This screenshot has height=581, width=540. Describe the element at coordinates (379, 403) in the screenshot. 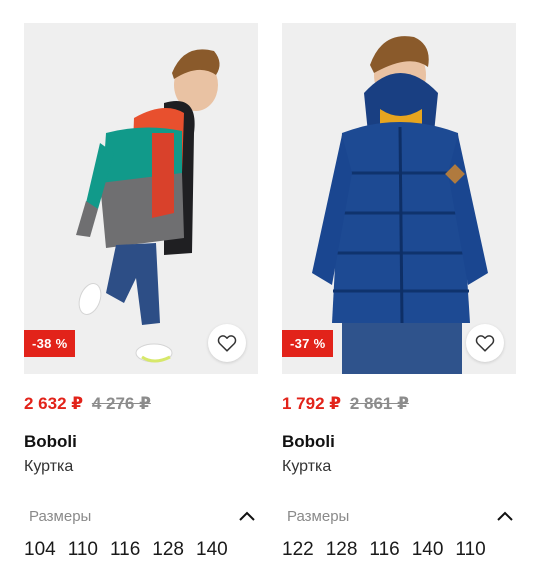

I see `old-price: 2 861 ₽` at that location.